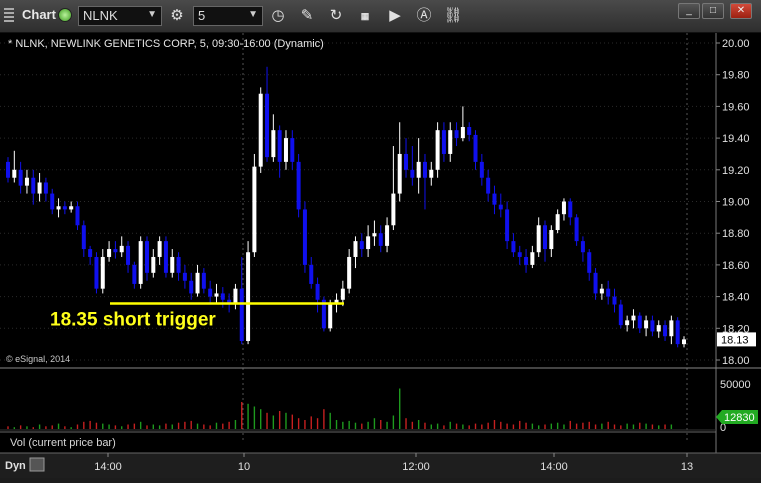  Describe the element at coordinates (736, 76) in the screenshot. I see `price-tick-label: 19.80` at that location.